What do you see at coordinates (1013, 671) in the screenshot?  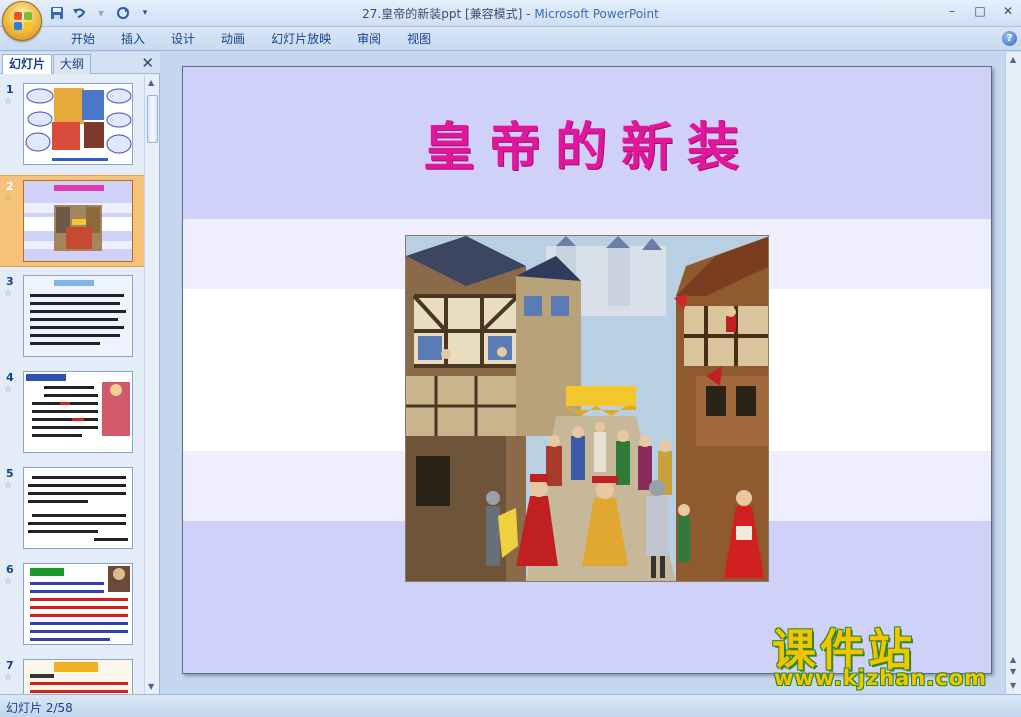 I see `next-slide-icon: ▼` at bounding box center [1013, 671].